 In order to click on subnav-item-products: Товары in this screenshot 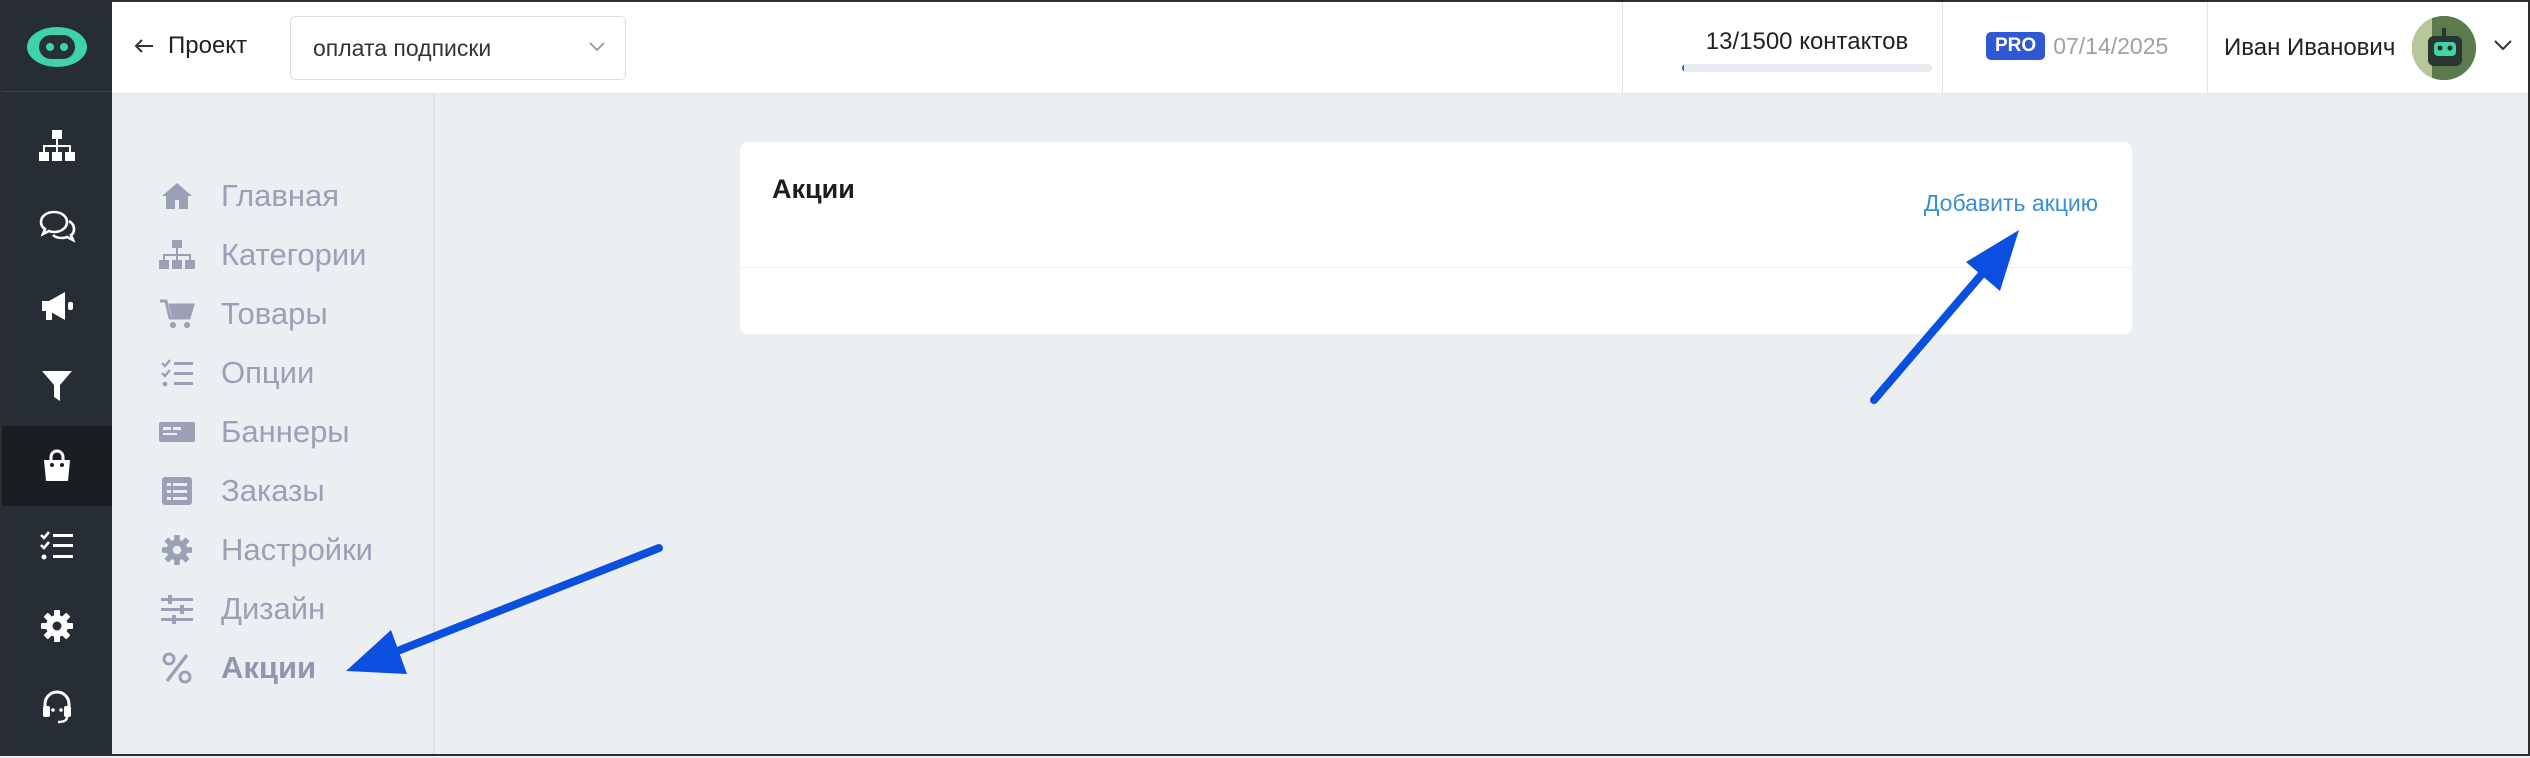, I will do `click(242, 314)`.